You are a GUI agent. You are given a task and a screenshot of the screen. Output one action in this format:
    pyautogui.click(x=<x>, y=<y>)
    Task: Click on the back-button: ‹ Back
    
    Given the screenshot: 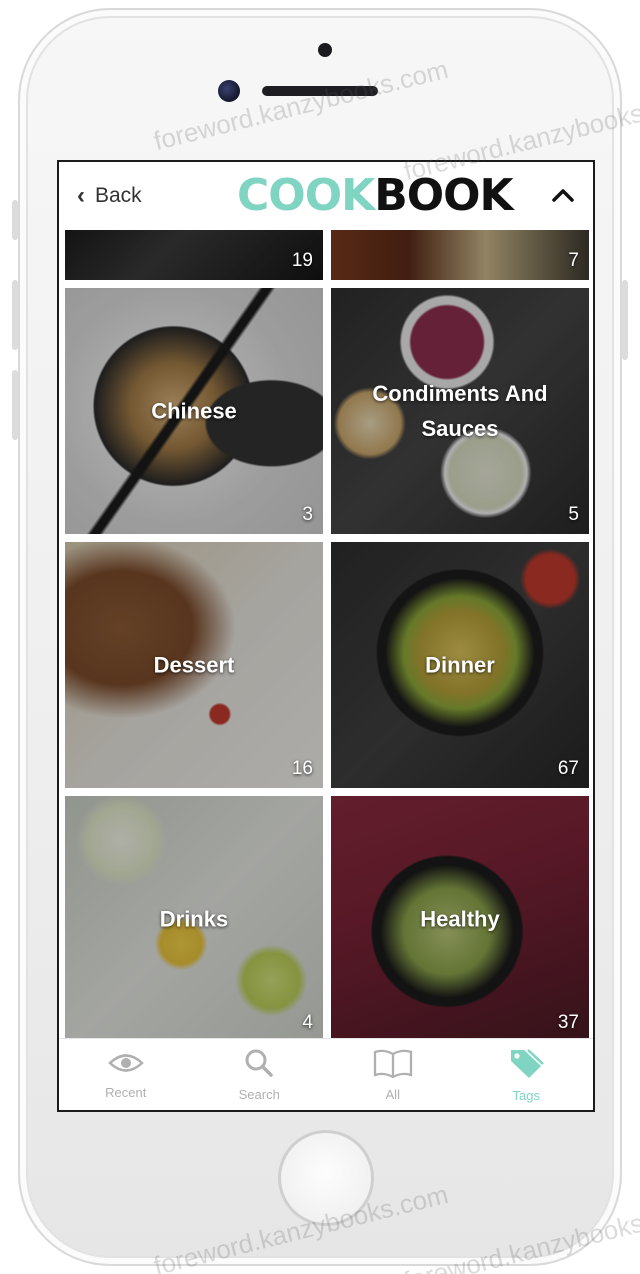 What is the action you would take?
    pyautogui.click(x=109, y=196)
    